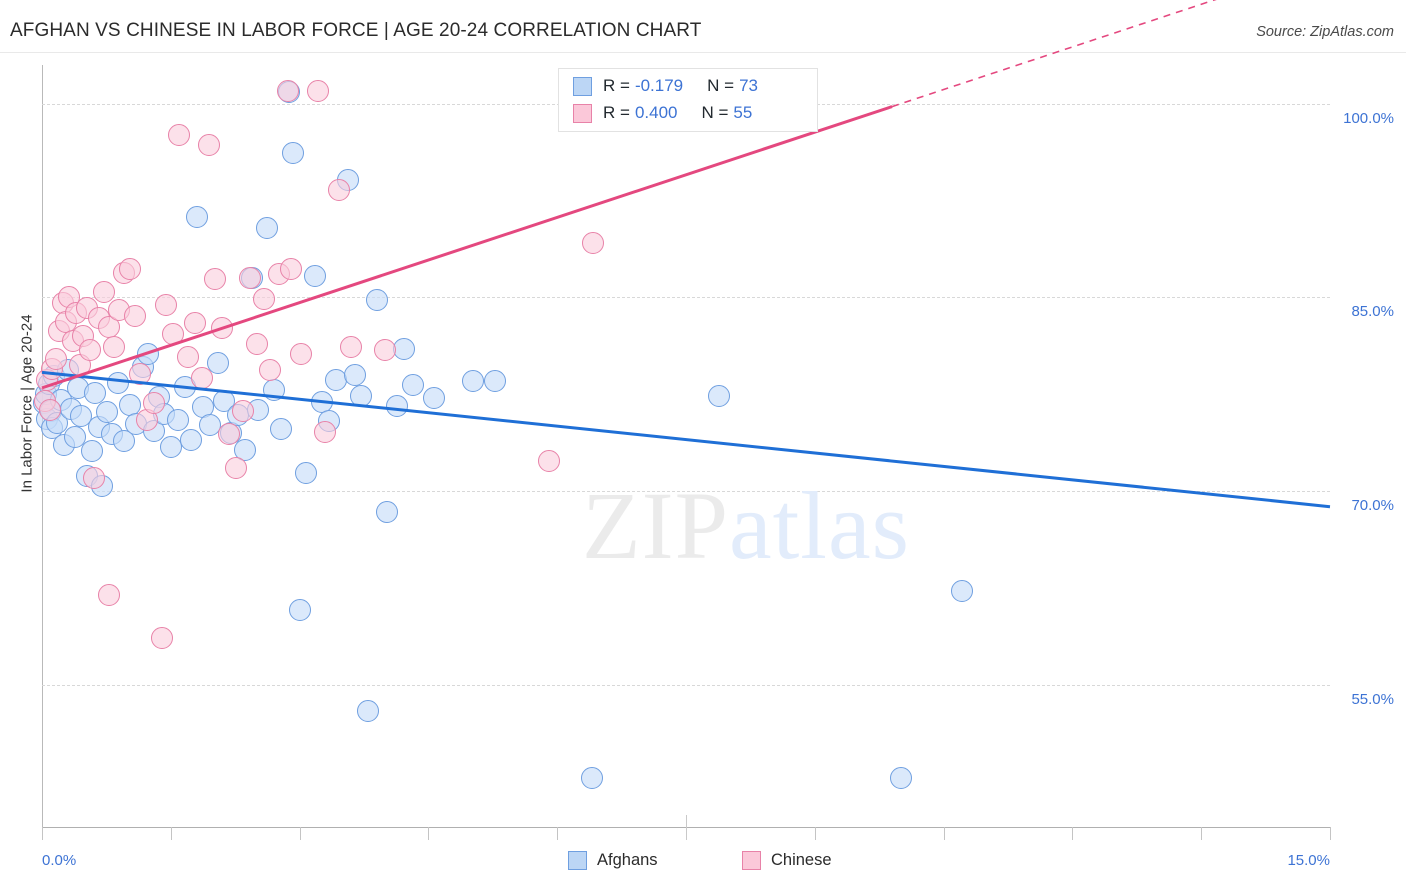 The height and width of the screenshot is (892, 1406). I want to click on legend-n-value-pink: 55, so click(743, 112).